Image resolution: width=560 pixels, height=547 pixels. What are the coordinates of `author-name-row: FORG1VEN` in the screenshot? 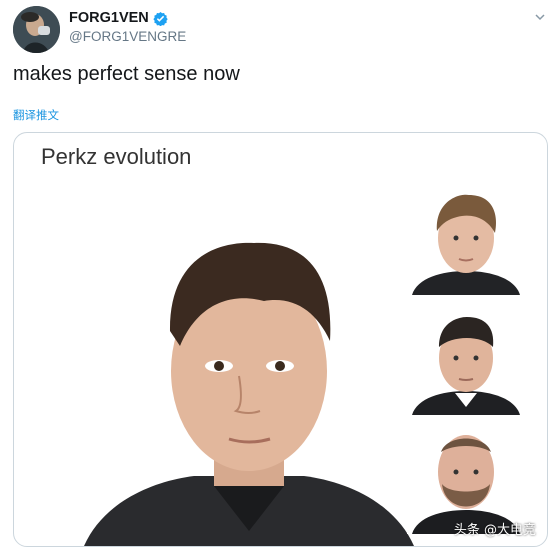 It's located at (118, 18).